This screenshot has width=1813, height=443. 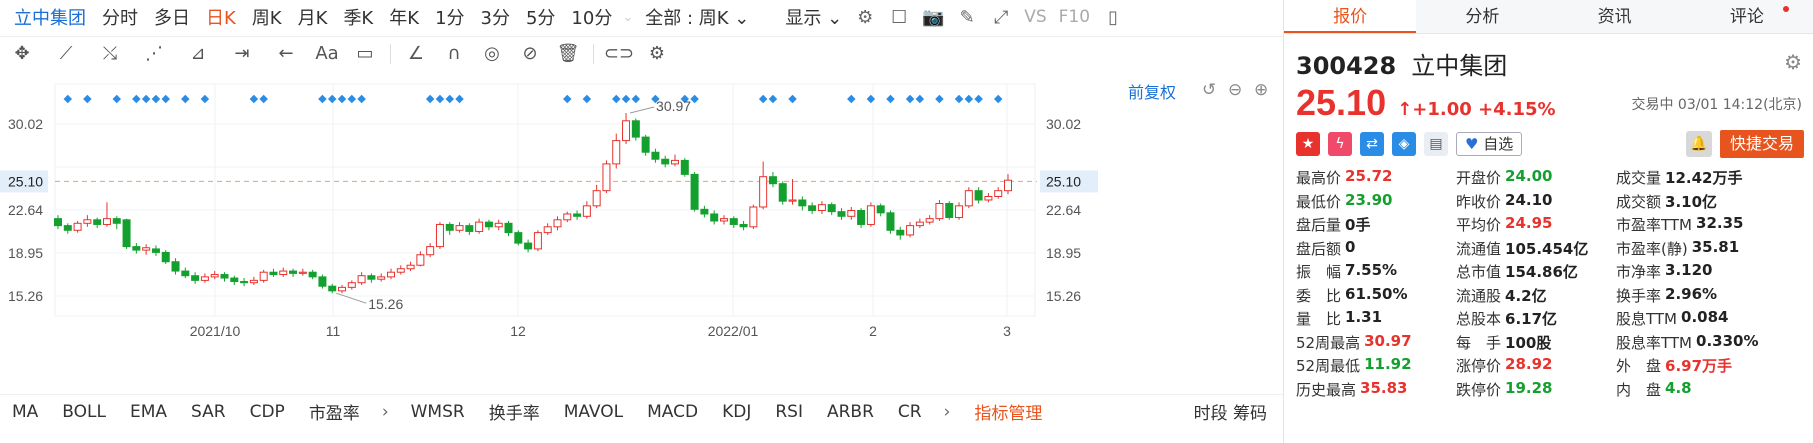 I want to click on stat-value: 105.454亿, so click(x=1547, y=248).